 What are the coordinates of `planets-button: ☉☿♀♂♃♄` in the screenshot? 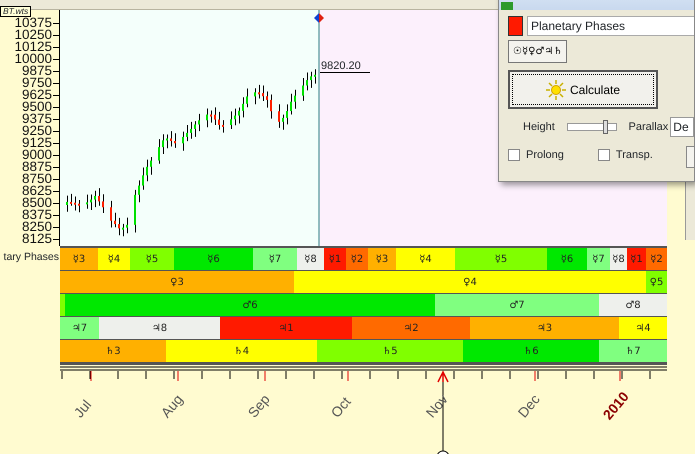 It's located at (538, 51).